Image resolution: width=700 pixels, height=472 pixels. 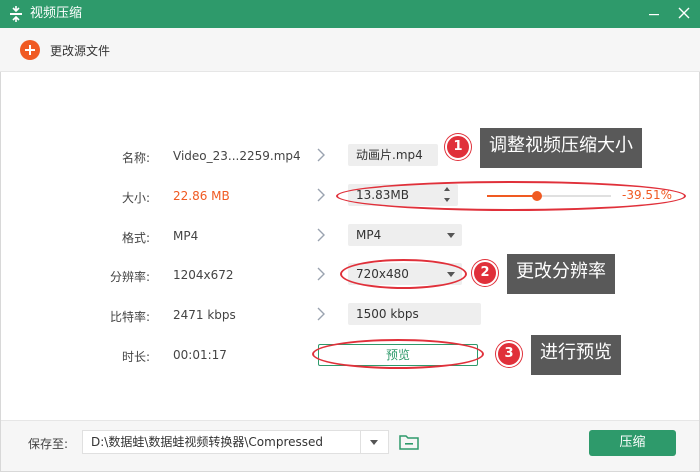 What do you see at coordinates (135, 238) in the screenshot?
I see `format-label: 格式:` at bounding box center [135, 238].